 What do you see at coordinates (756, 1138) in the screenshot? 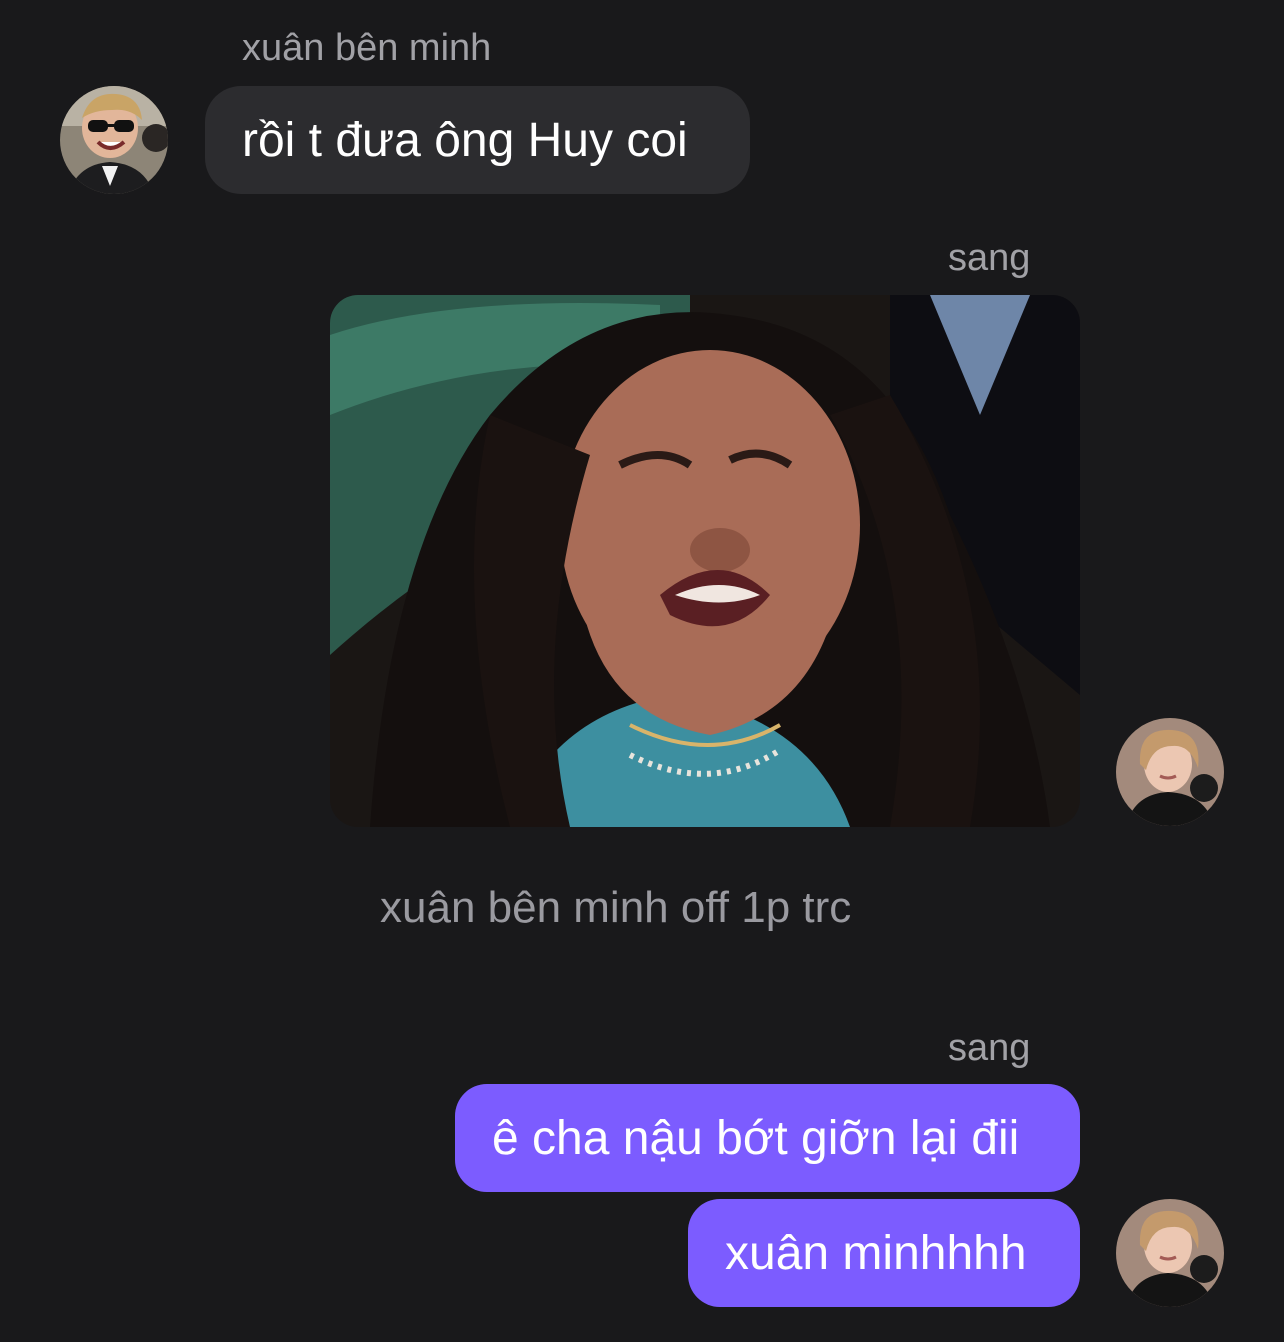
I see `message-text: ê cha nậu bớt giỡn lại đii` at bounding box center [756, 1138].